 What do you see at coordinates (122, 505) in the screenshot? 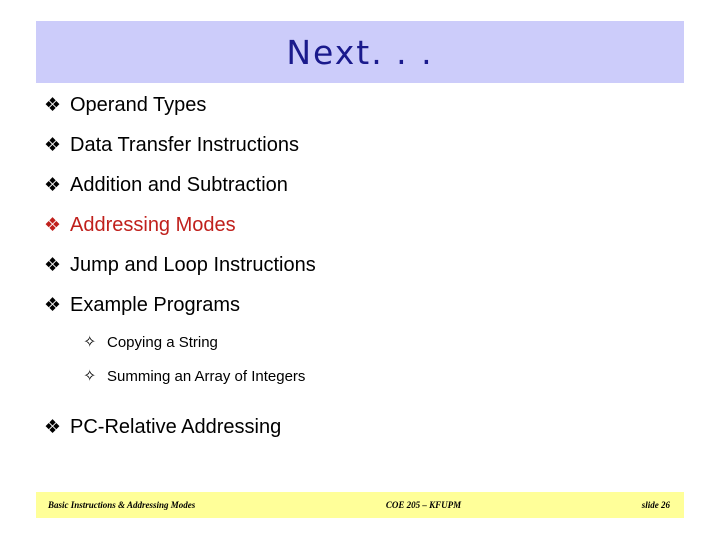
I see `footer-course-topic: Basic Instructions & Addressing Modes` at bounding box center [122, 505].